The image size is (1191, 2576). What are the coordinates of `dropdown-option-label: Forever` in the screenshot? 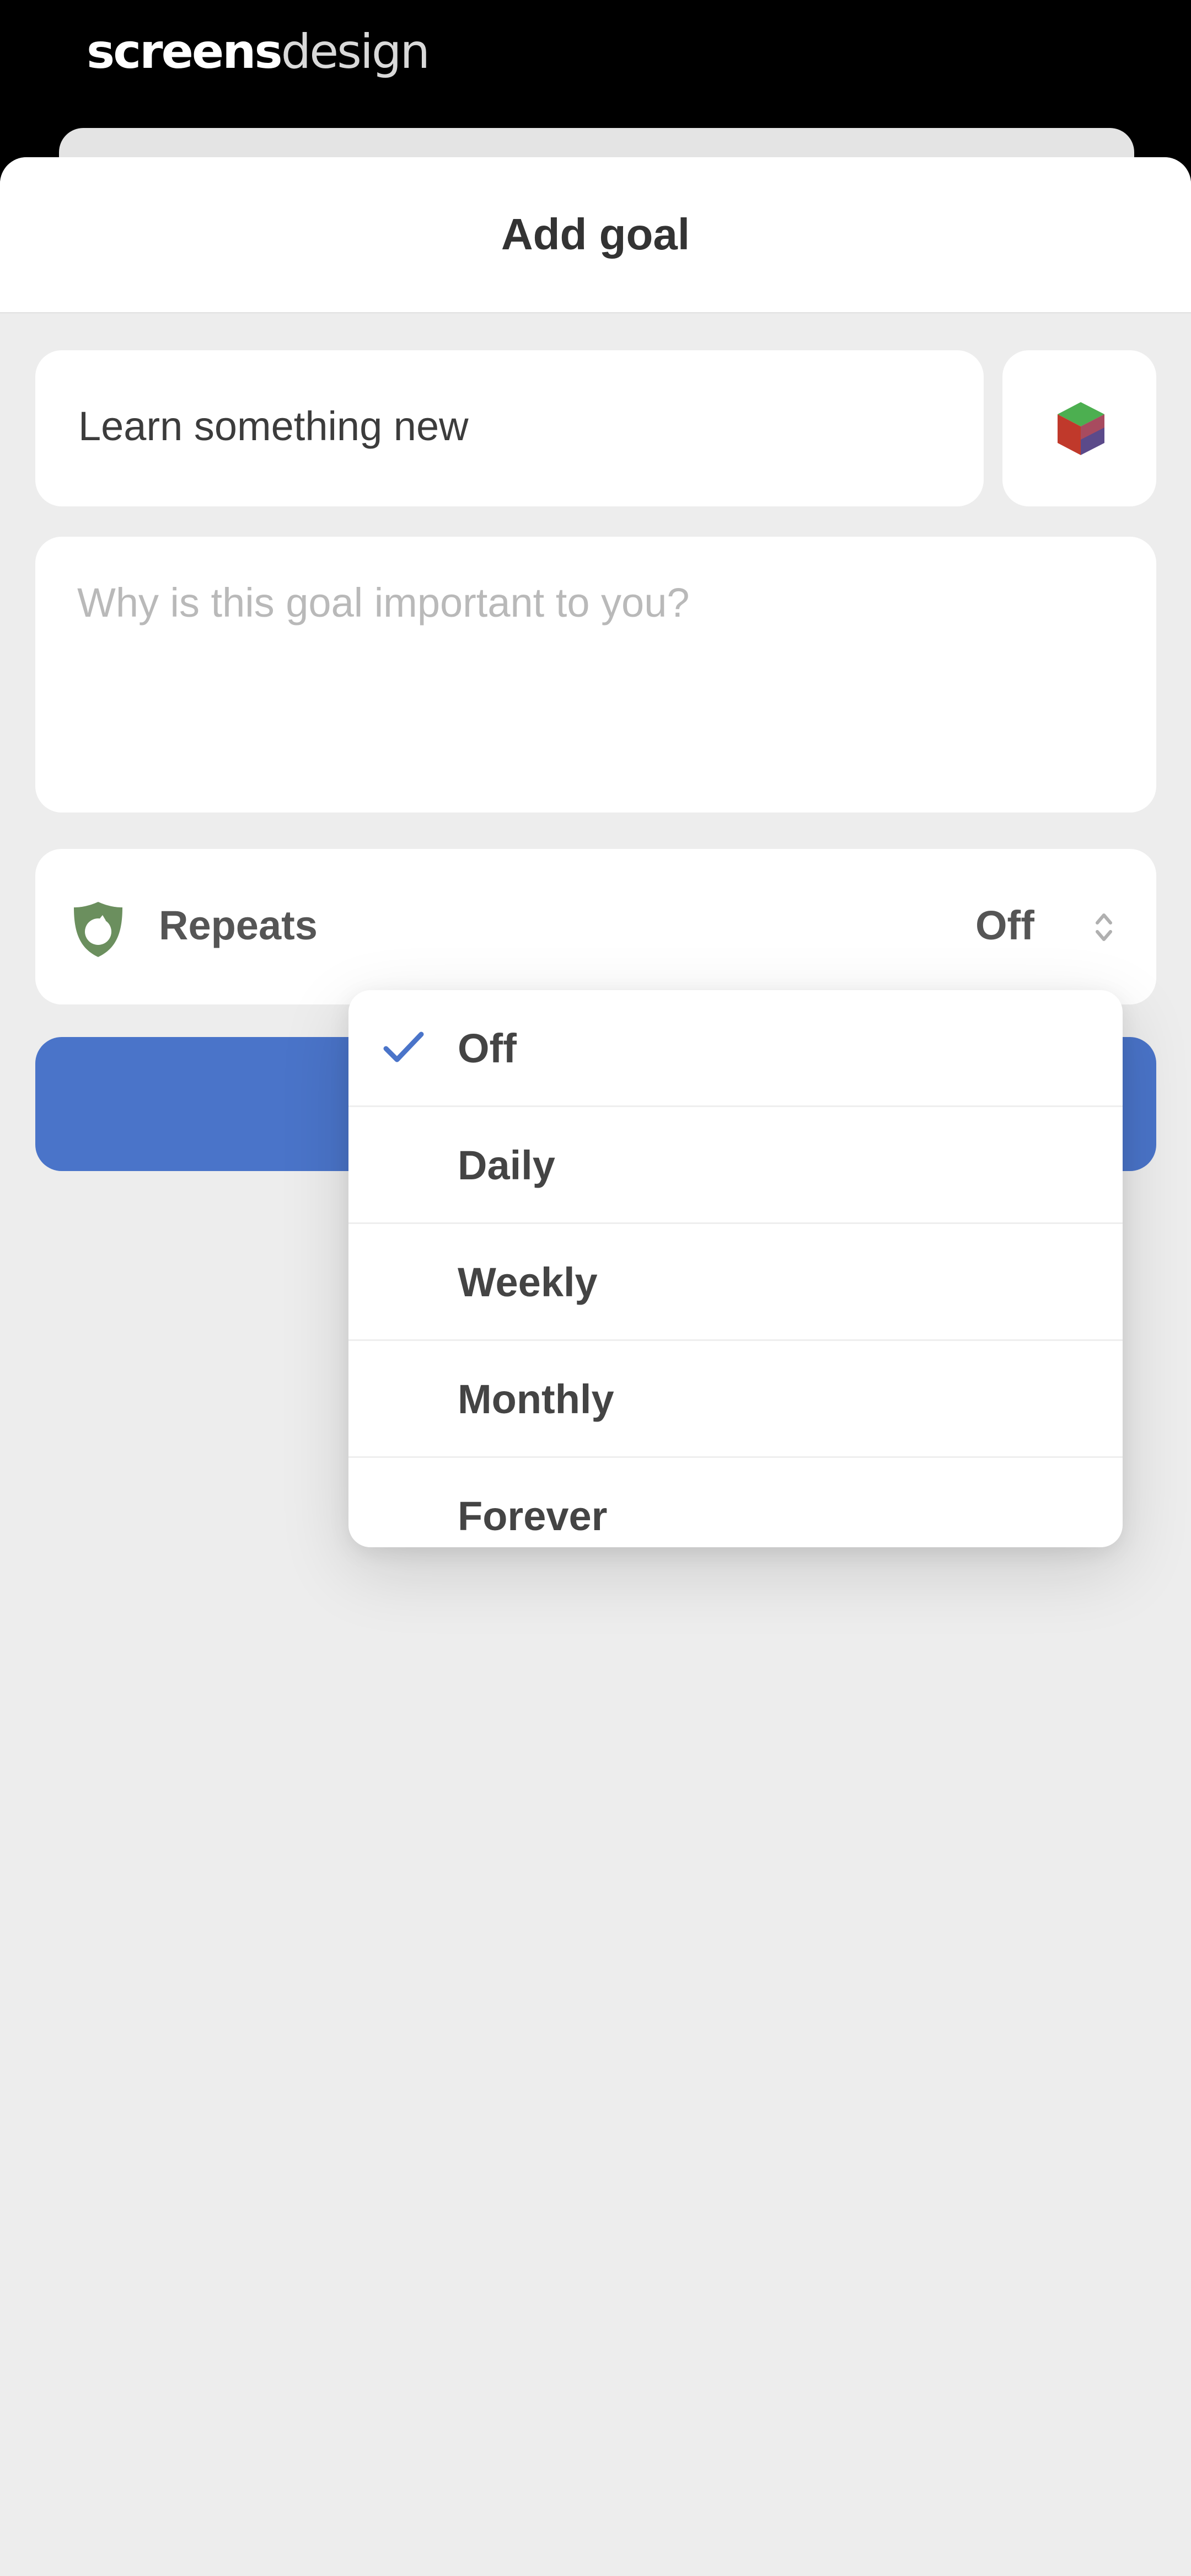 It's located at (533, 1516).